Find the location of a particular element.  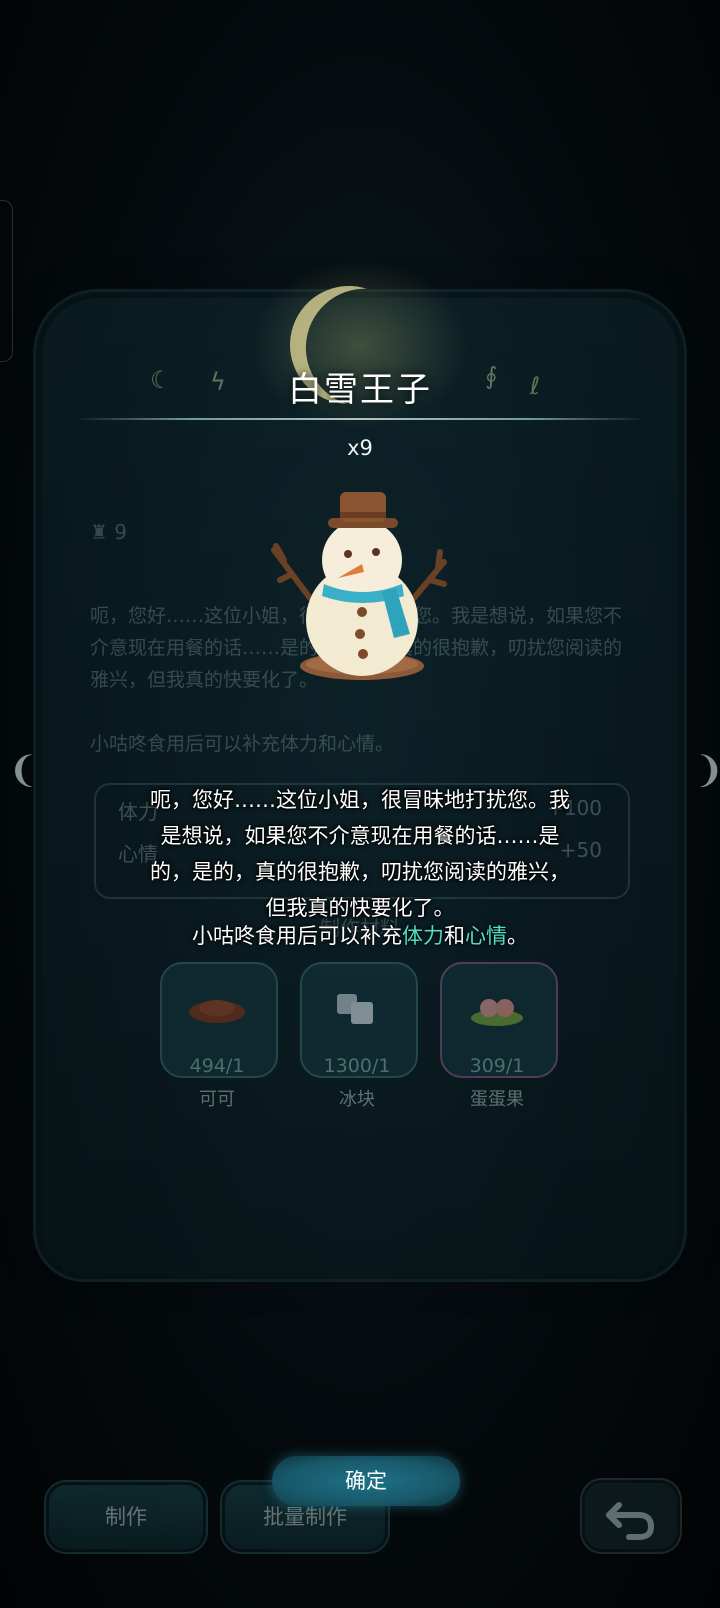

confirm-button: 确定 is located at coordinates (366, 1481).